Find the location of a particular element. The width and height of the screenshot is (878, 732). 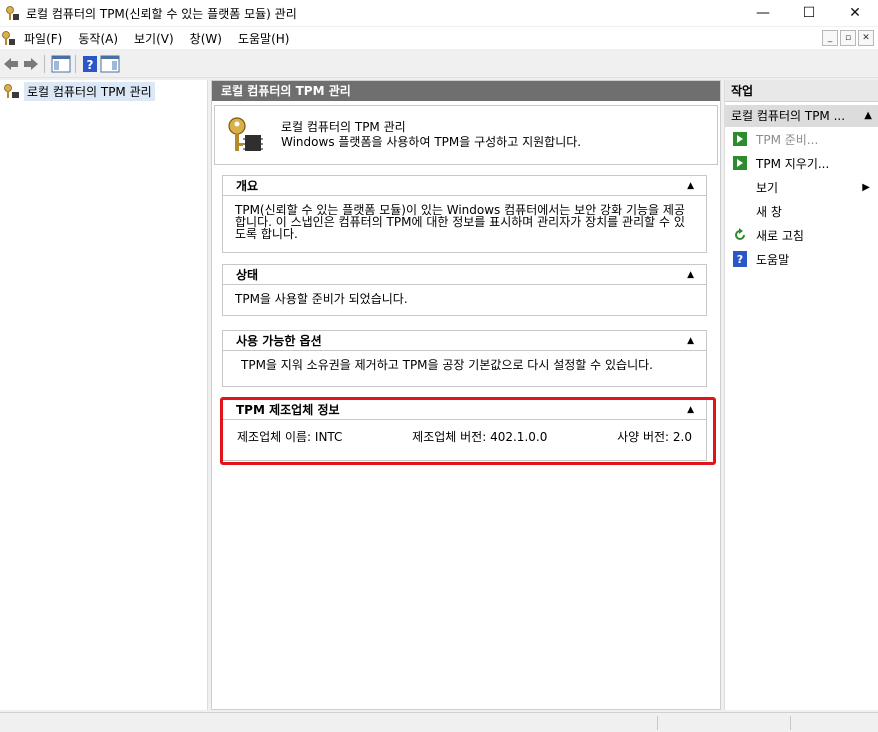

forward-button is located at coordinates (31, 64).